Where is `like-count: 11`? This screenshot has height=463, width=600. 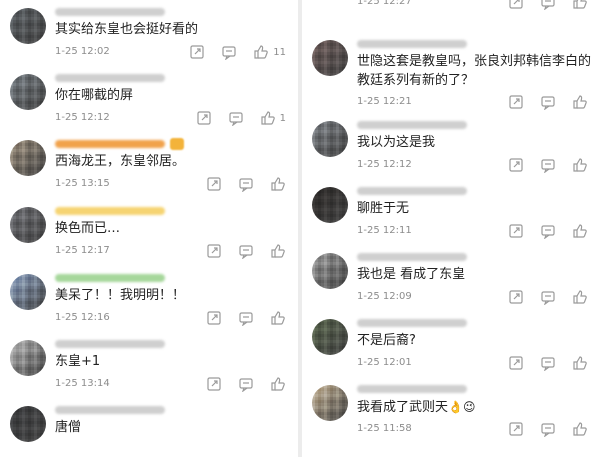
like-count: 11 is located at coordinates (279, 52).